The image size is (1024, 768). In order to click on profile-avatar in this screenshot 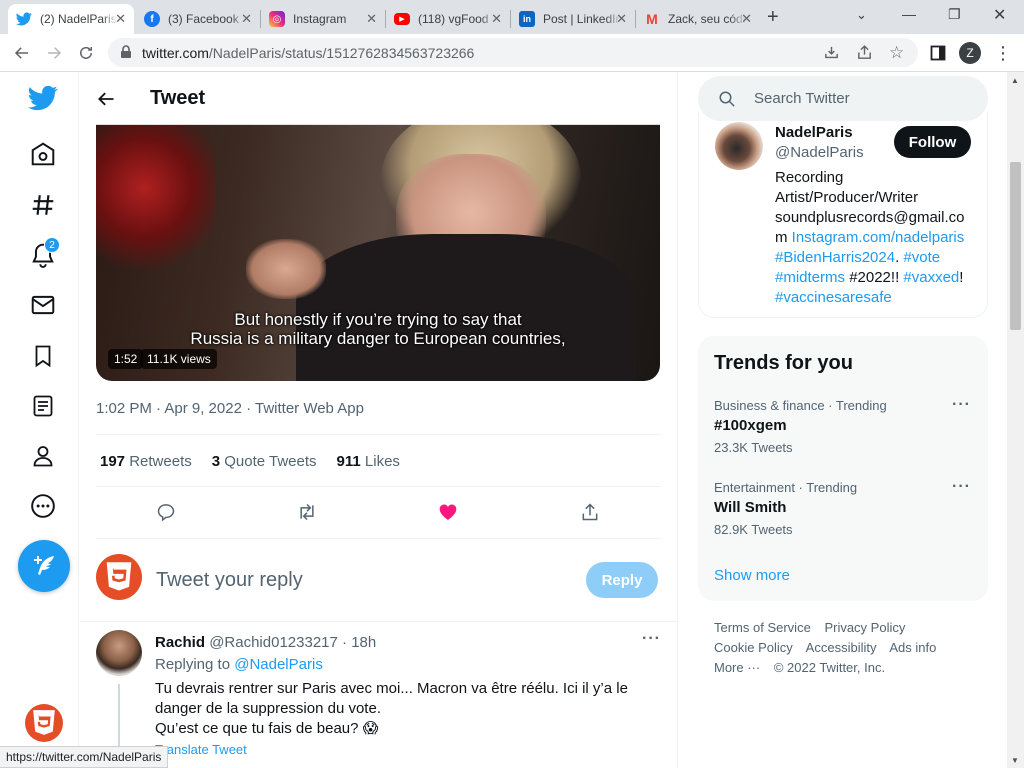, I will do `click(739, 146)`.